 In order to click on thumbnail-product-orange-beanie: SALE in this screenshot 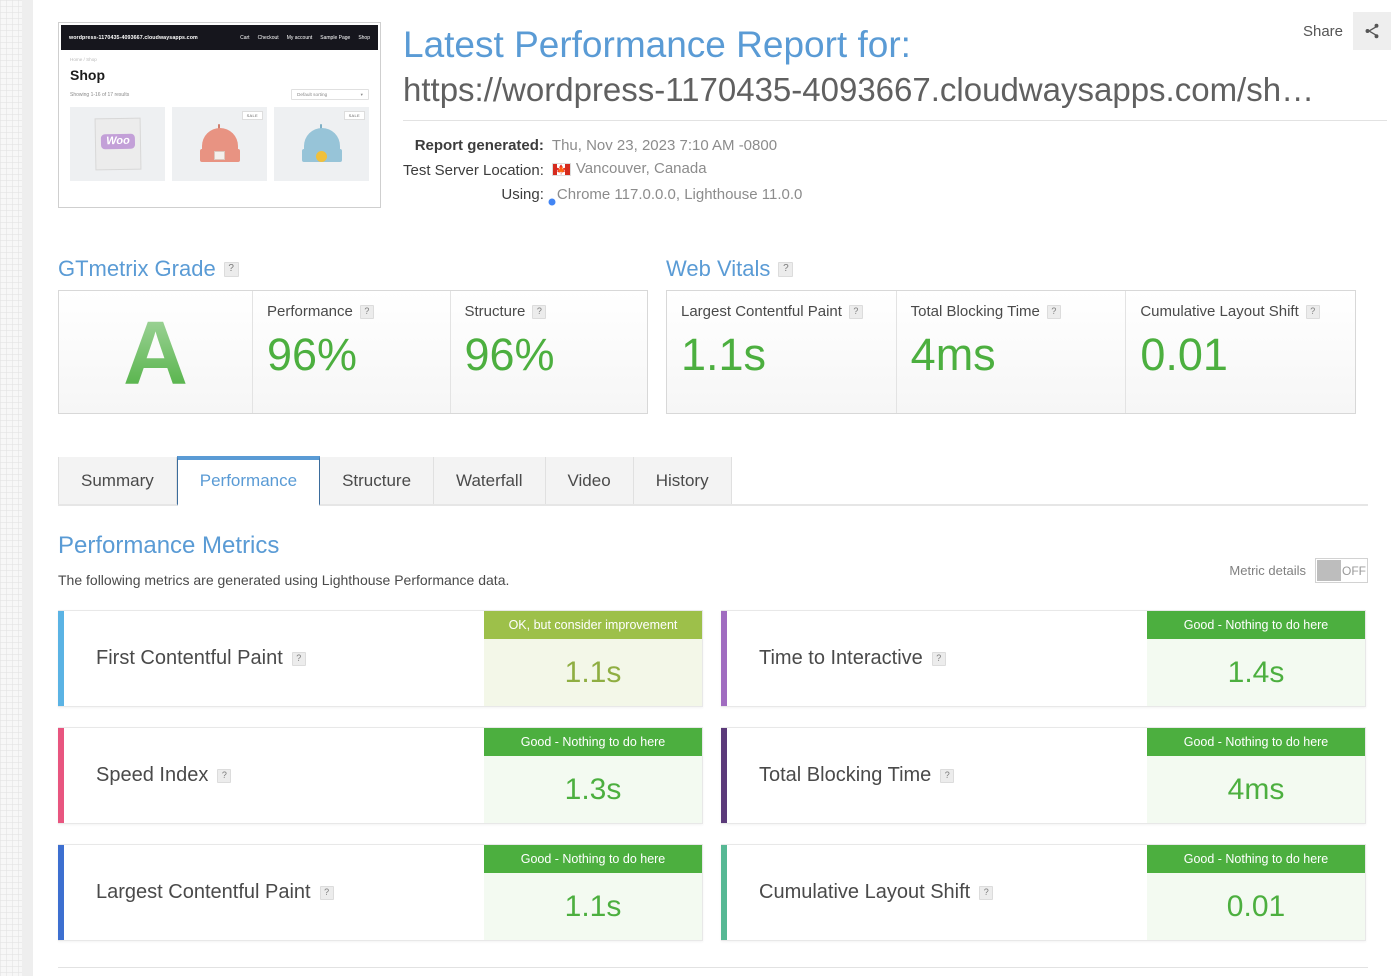, I will do `click(219, 144)`.